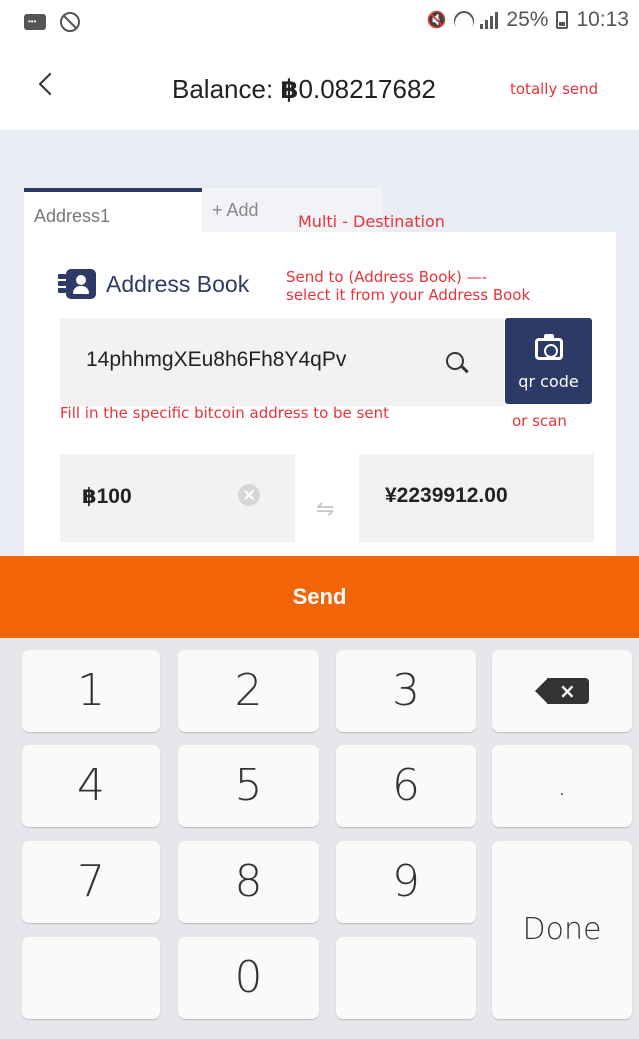  What do you see at coordinates (248, 691) in the screenshot?
I see `key-2: 2` at bounding box center [248, 691].